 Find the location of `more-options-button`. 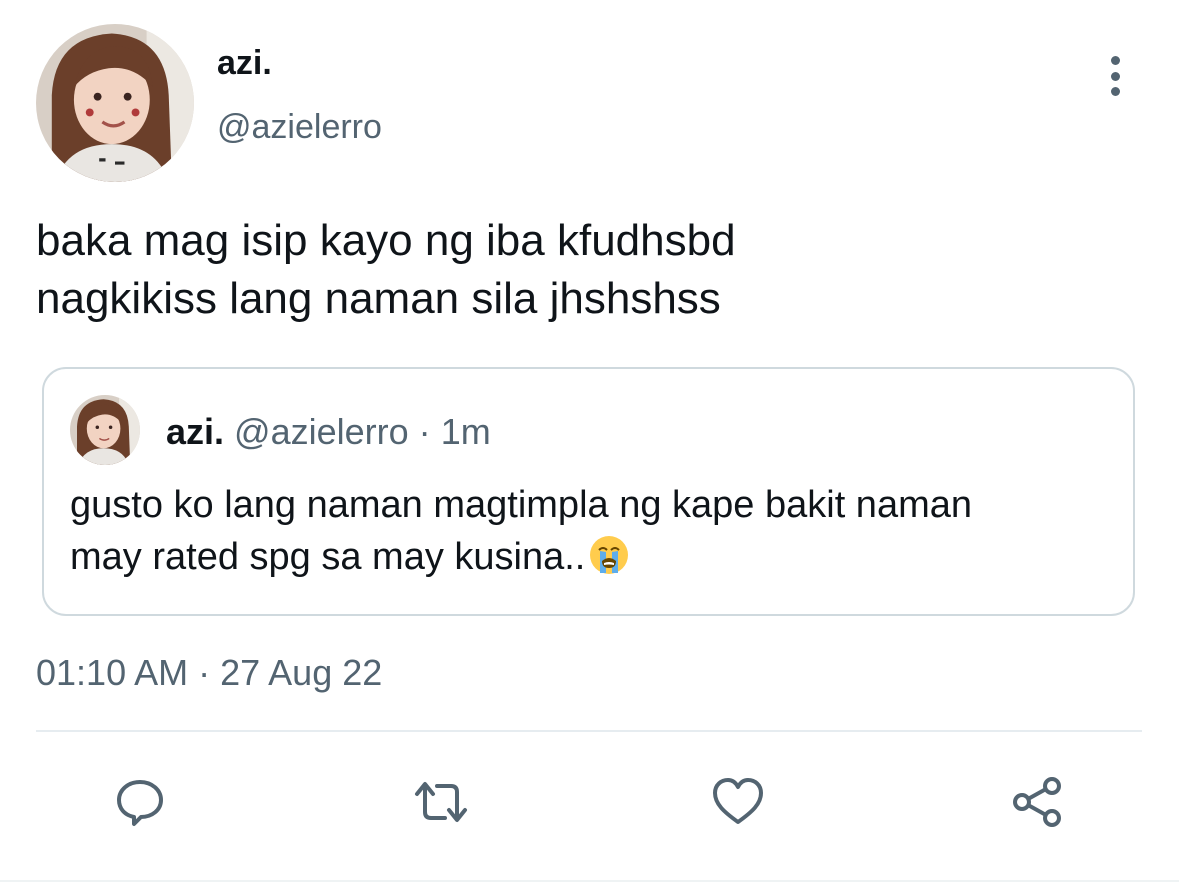

more-options-button is located at coordinates (1115, 76).